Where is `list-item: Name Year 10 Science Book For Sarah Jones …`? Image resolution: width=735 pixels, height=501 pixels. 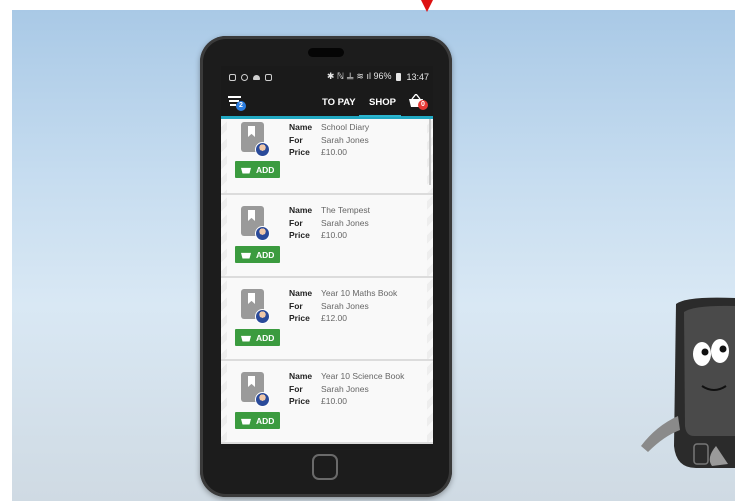
list-item: Name Year 10 Science Book For Sarah Jones … is located at coordinates (327, 402).